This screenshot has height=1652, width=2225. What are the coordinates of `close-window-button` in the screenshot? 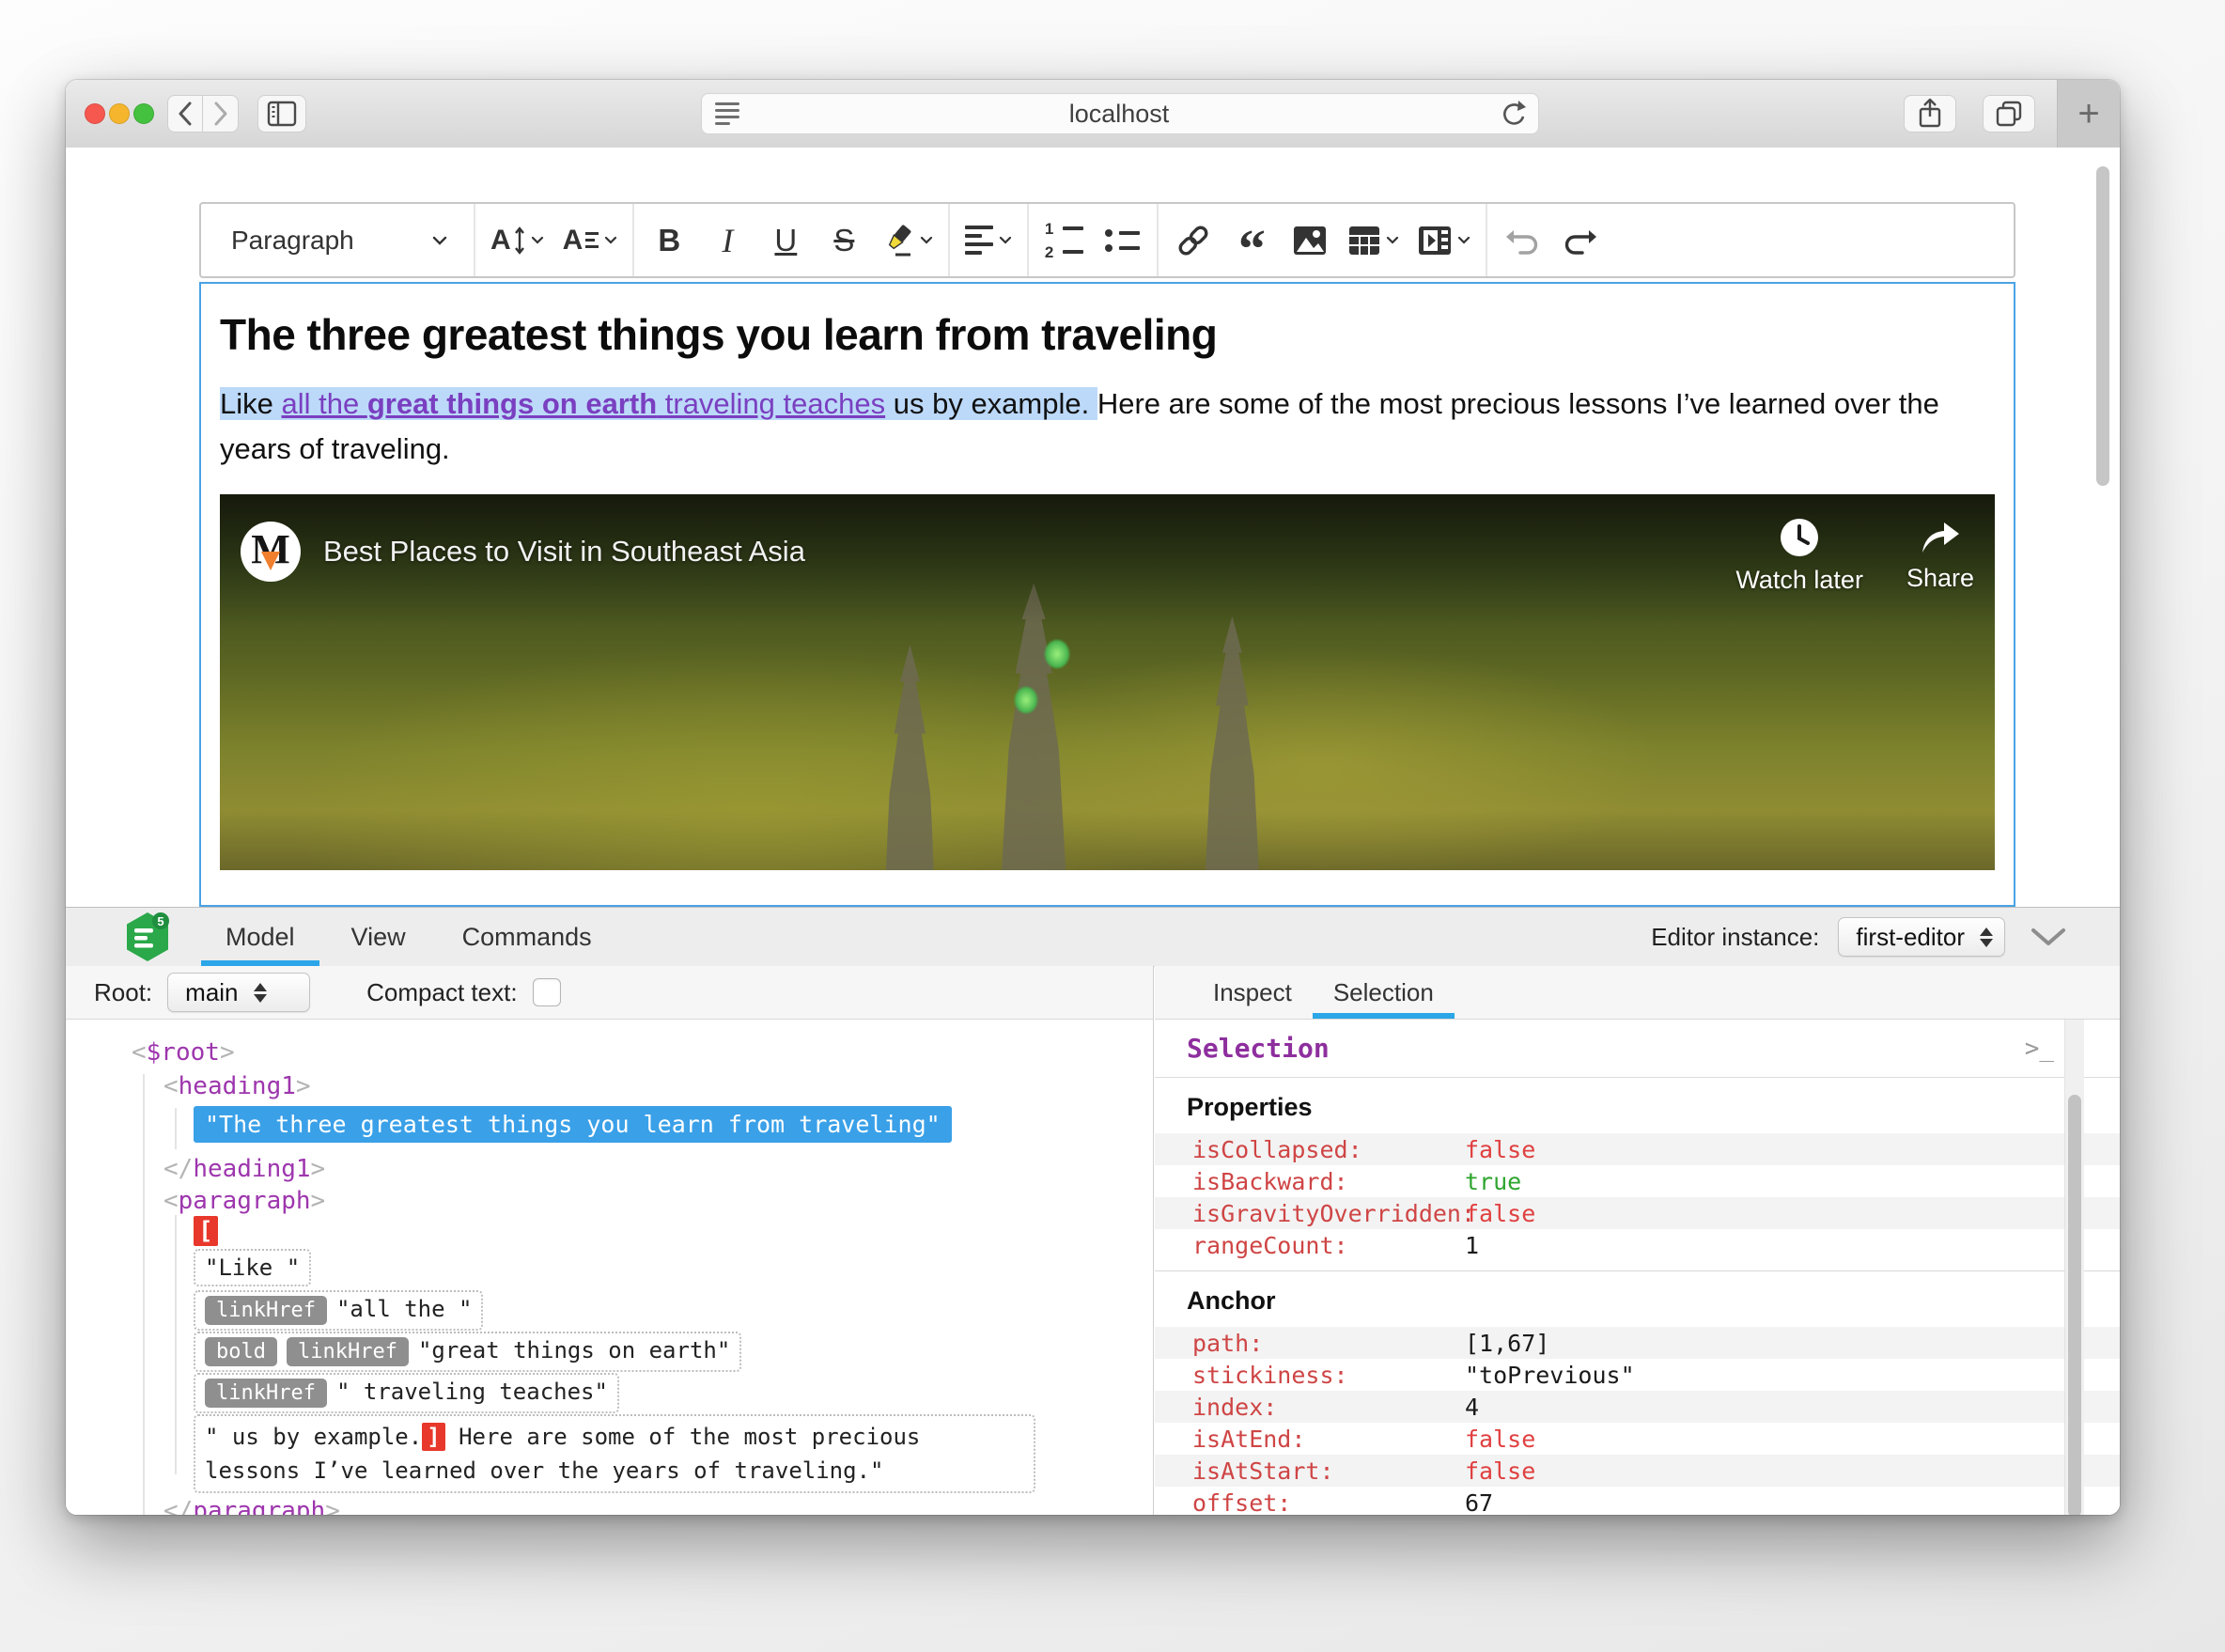 It's located at (95, 113).